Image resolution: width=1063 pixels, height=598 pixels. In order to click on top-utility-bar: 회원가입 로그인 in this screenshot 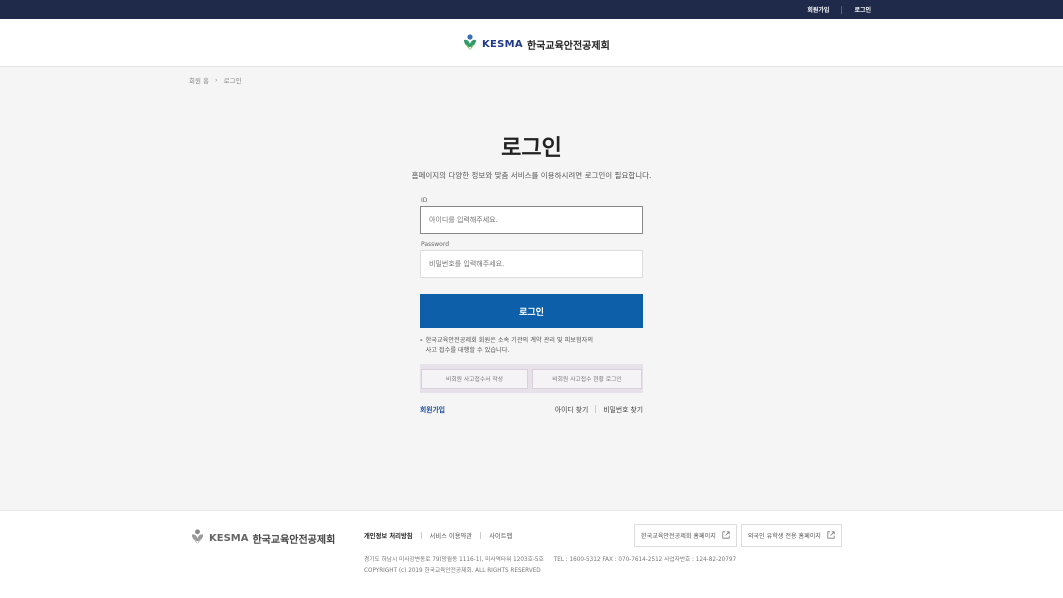, I will do `click(531, 9)`.